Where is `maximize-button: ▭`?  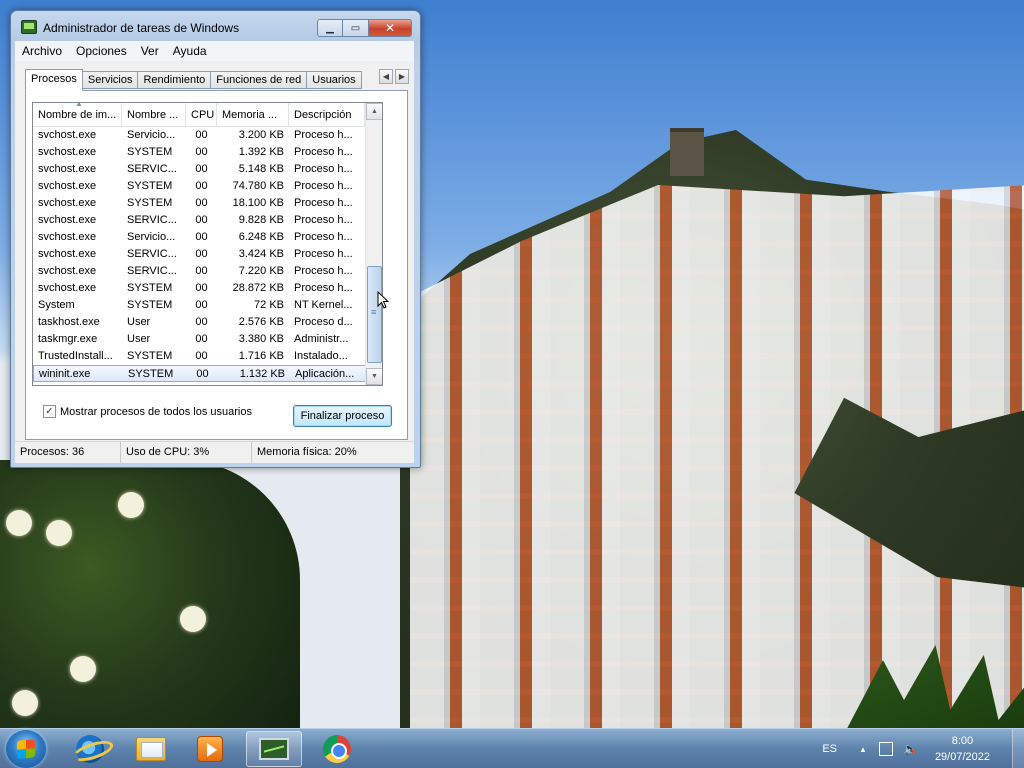
maximize-button: ▭ is located at coordinates (356, 28).